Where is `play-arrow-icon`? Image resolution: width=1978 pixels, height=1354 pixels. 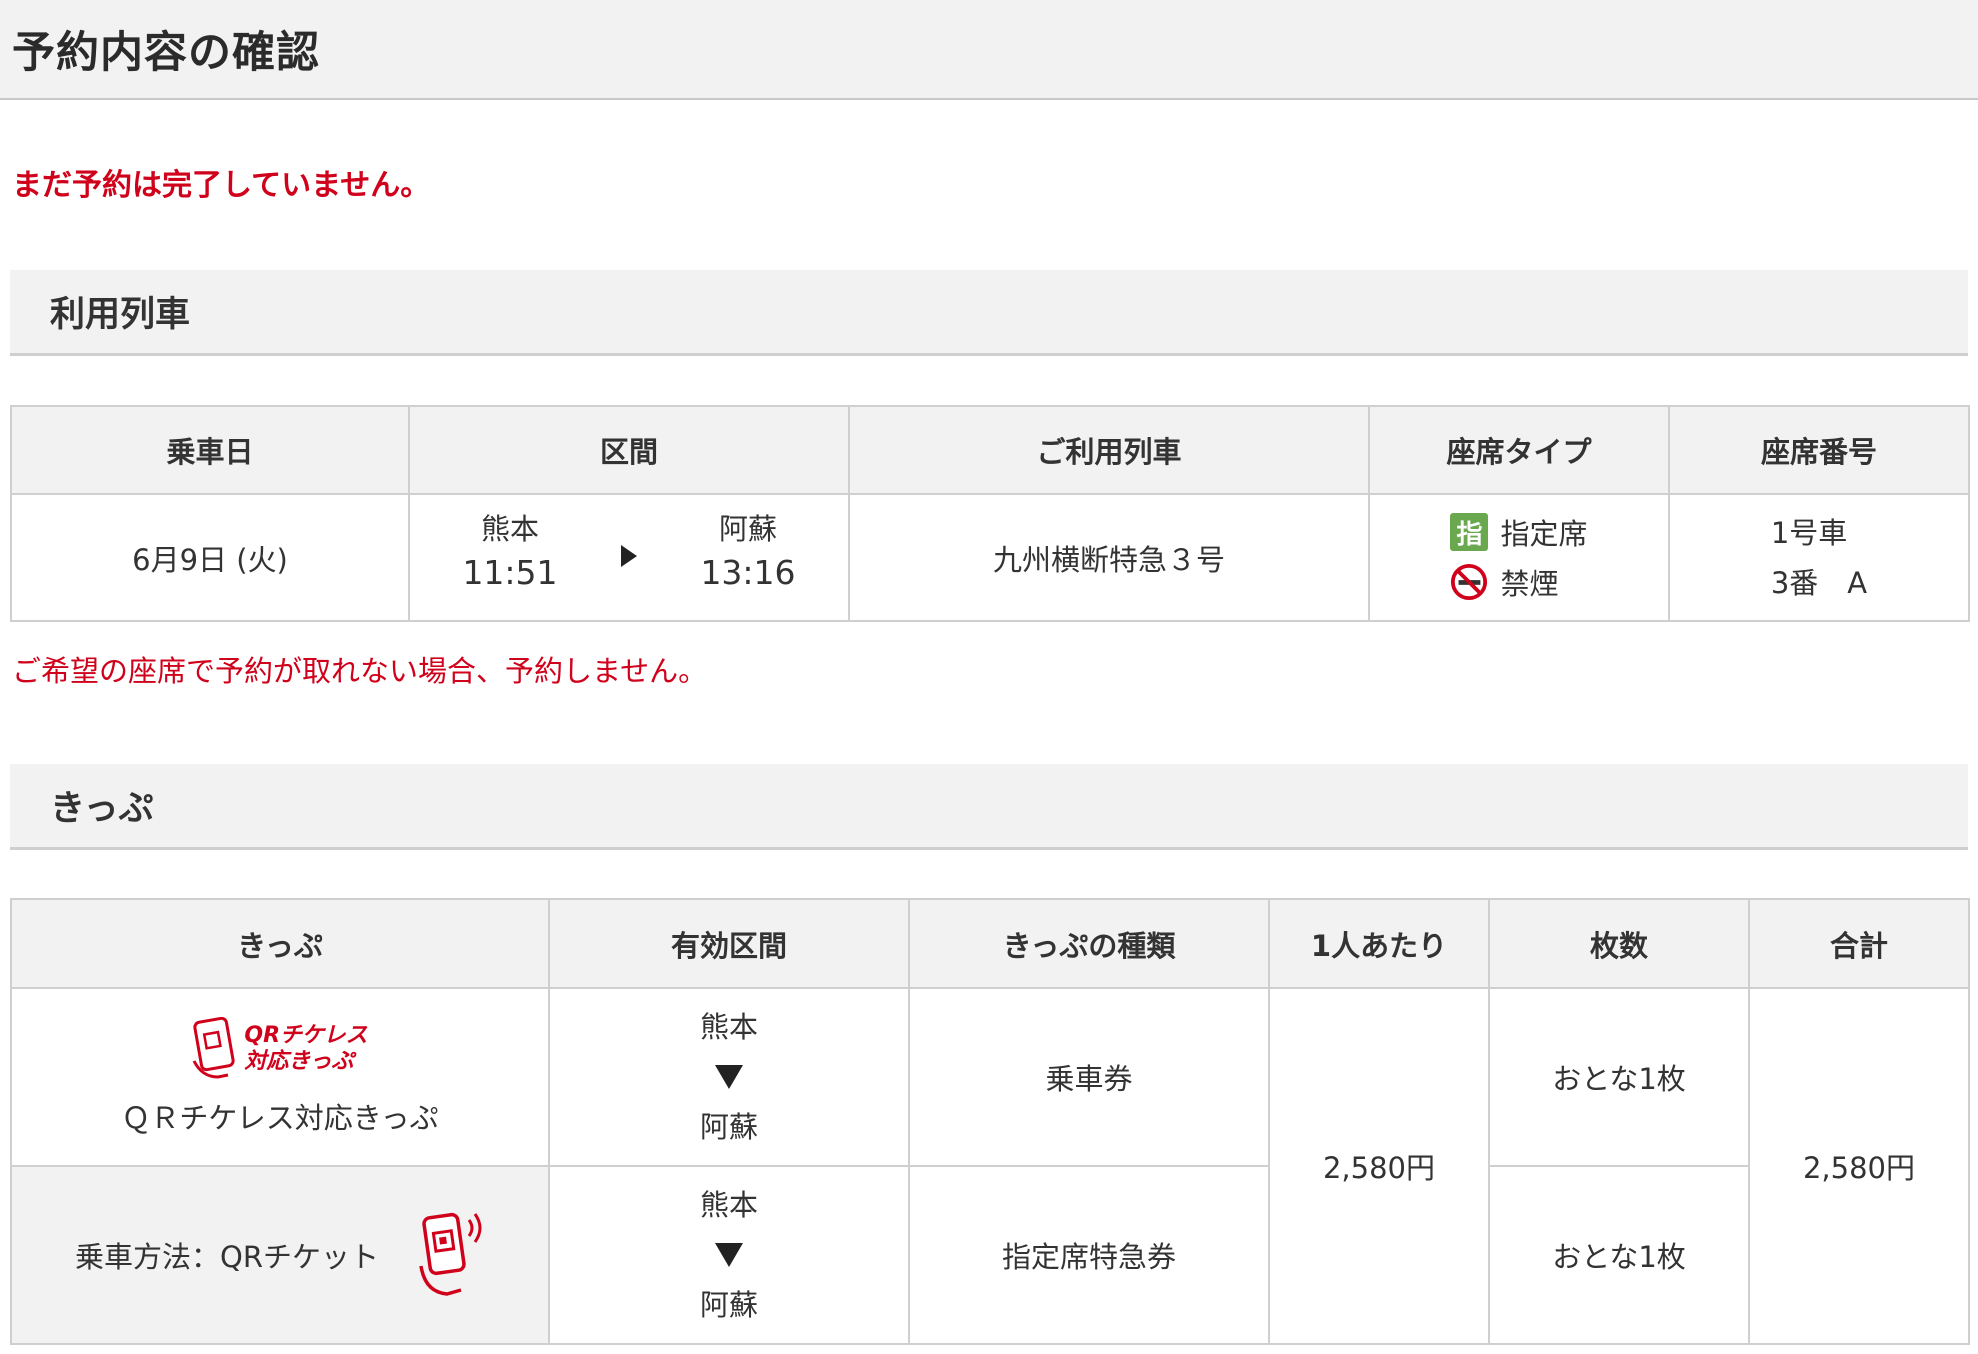 play-arrow-icon is located at coordinates (629, 556).